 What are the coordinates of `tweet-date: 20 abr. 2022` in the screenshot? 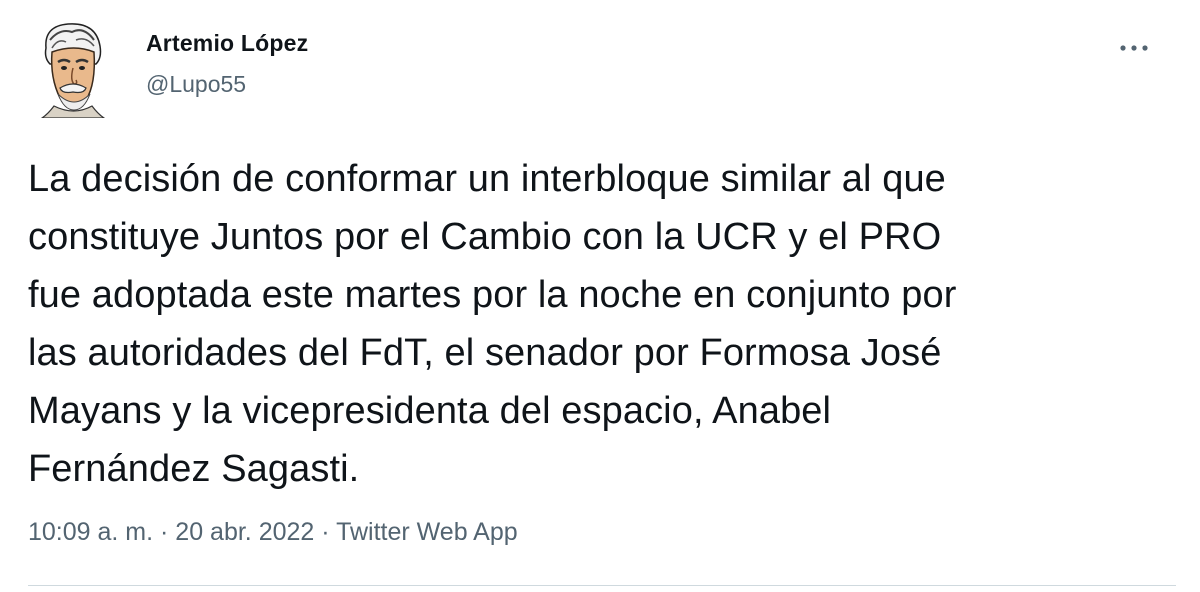 It's located at (244, 532).